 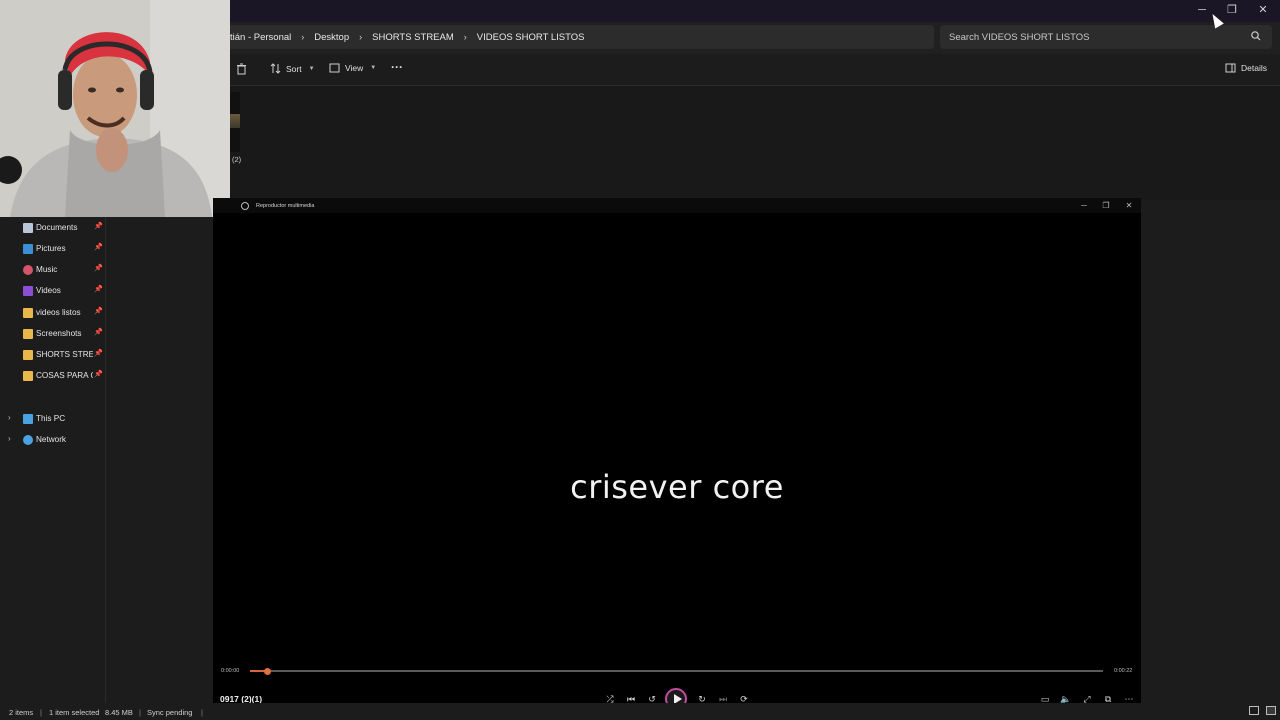 What do you see at coordinates (285, 206) in the screenshot?
I see `player-title: Reproductor multimedia` at bounding box center [285, 206].